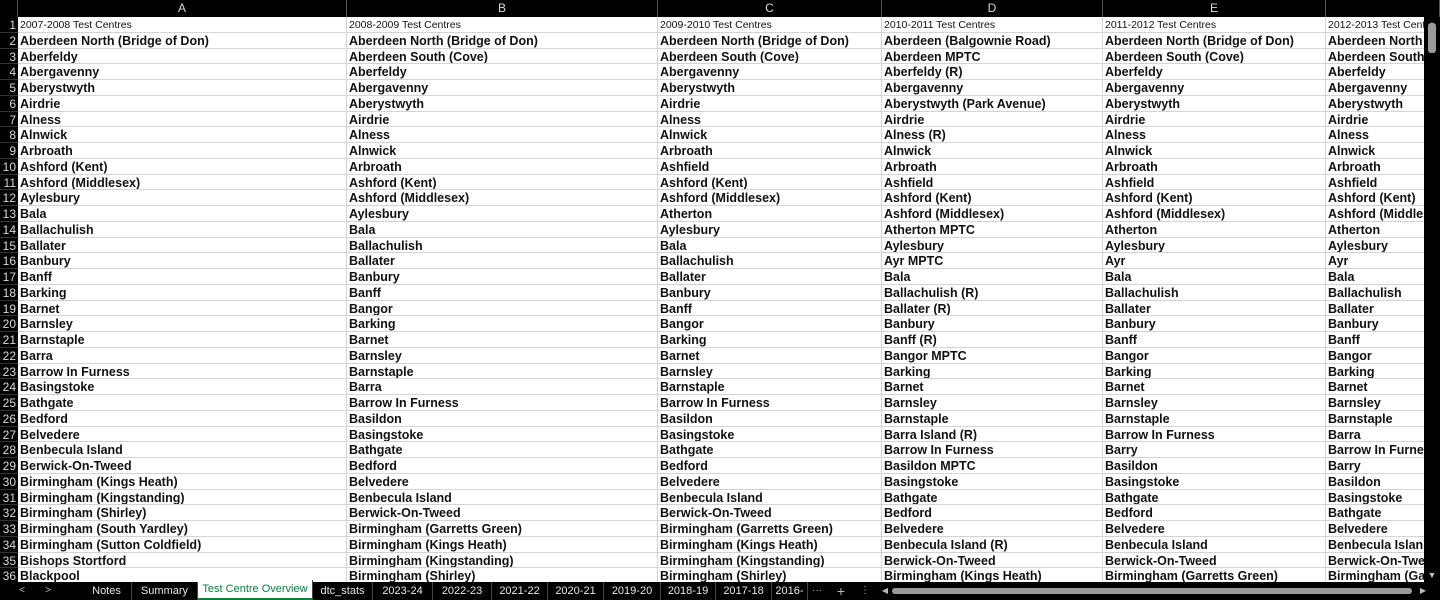 This screenshot has width=1440, height=600. I want to click on table-cell: Aberystwyth (Park Avenue), so click(992, 103).